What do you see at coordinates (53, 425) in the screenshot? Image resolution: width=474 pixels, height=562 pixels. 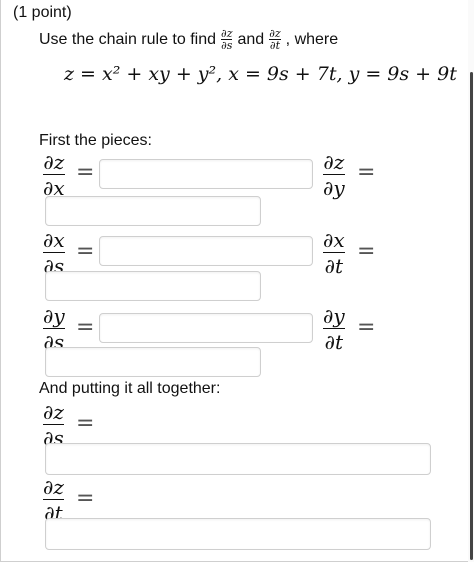 I see `label-dz-ds: ∂z ∂s` at bounding box center [53, 425].